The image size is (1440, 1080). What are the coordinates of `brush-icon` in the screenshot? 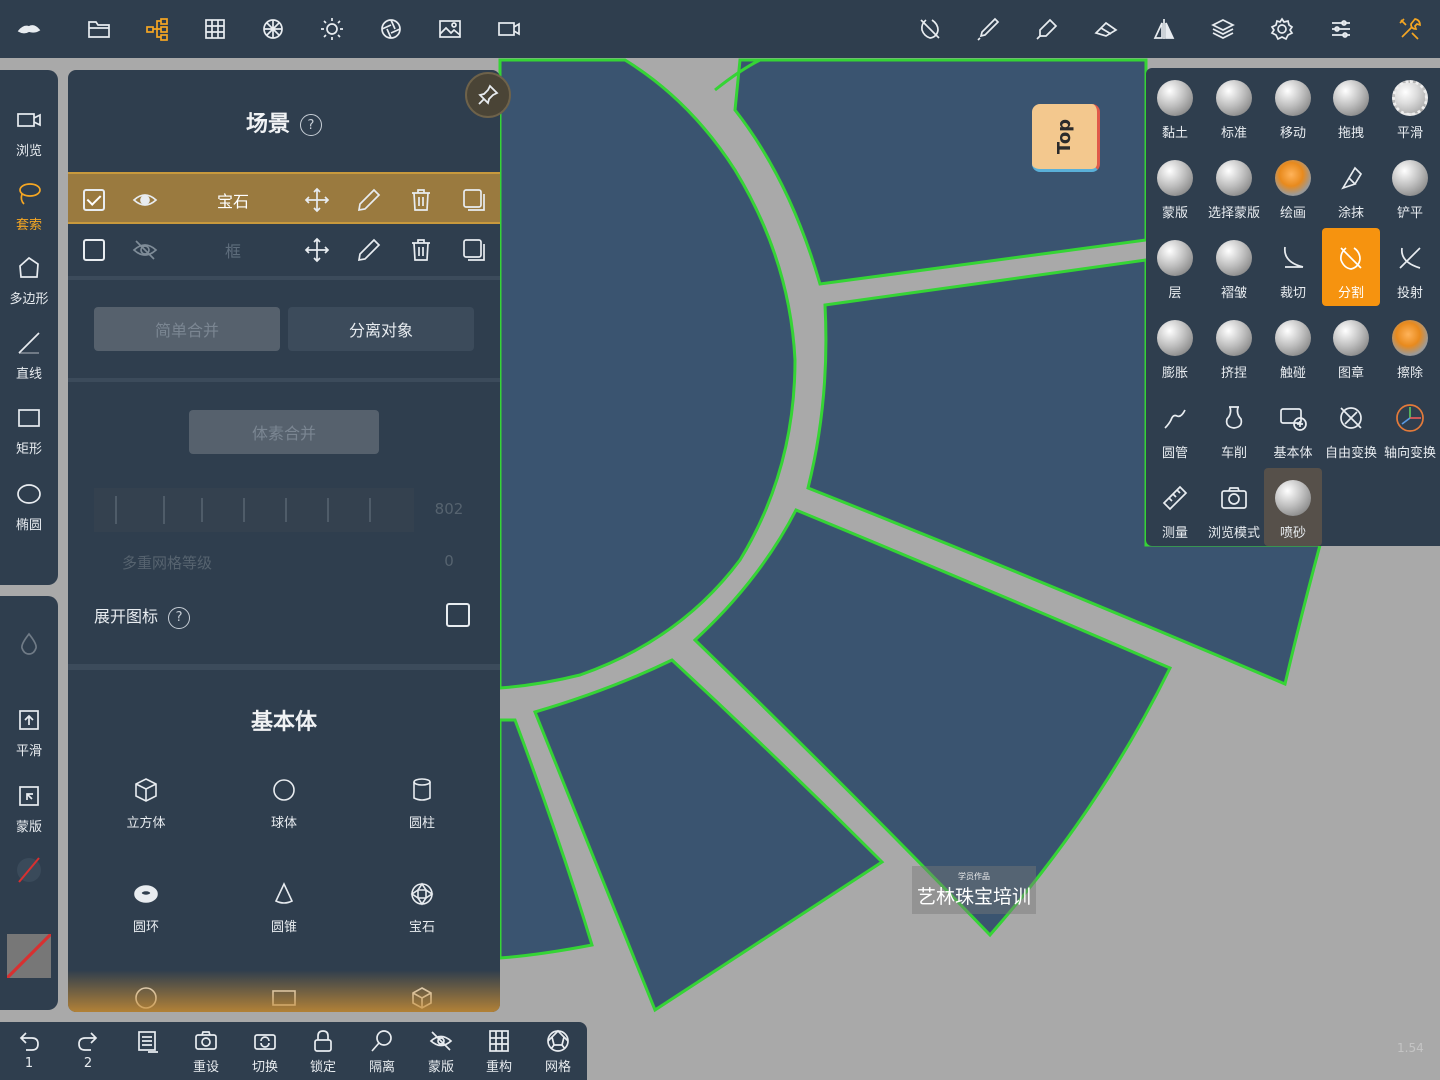 It's located at (988, 29).